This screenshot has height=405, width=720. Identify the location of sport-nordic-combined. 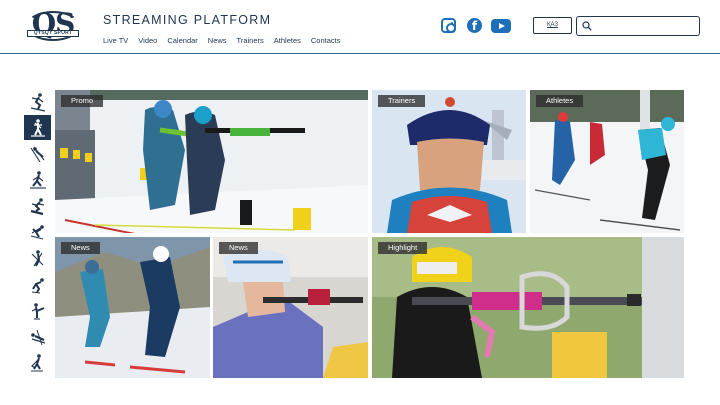
(37, 258).